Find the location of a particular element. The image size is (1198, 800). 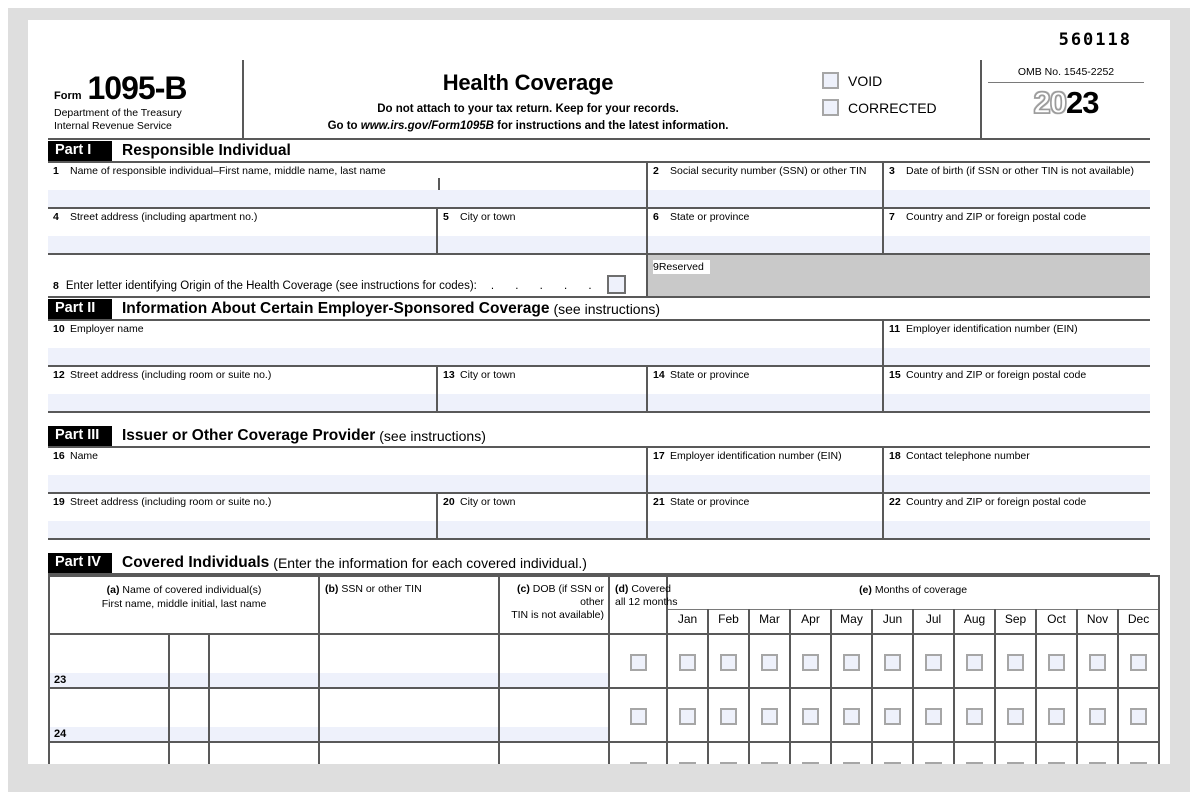

field-10-employer-name: 10 Employer name is located at coordinates (466, 343).